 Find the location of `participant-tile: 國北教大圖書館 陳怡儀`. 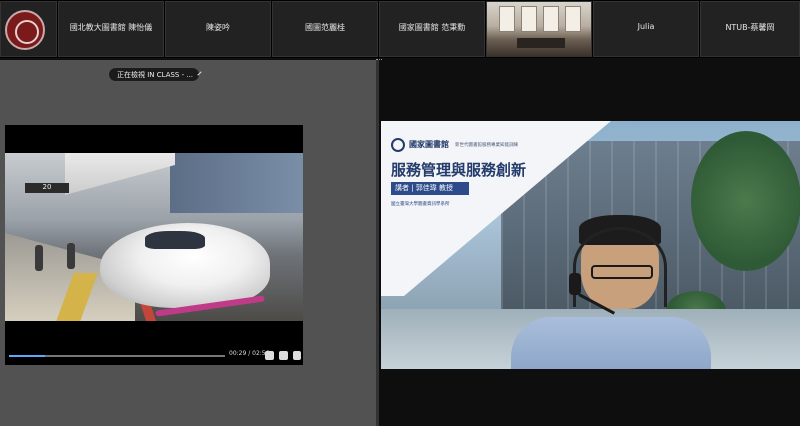

participant-tile: 國北教大圖書館 陳怡儀 is located at coordinates (111, 29).